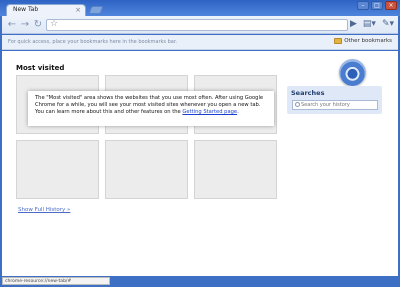 This screenshot has height=287, width=400. Describe the element at coordinates (54, 24) in the screenshot. I see `star-icon: ☆` at that location.